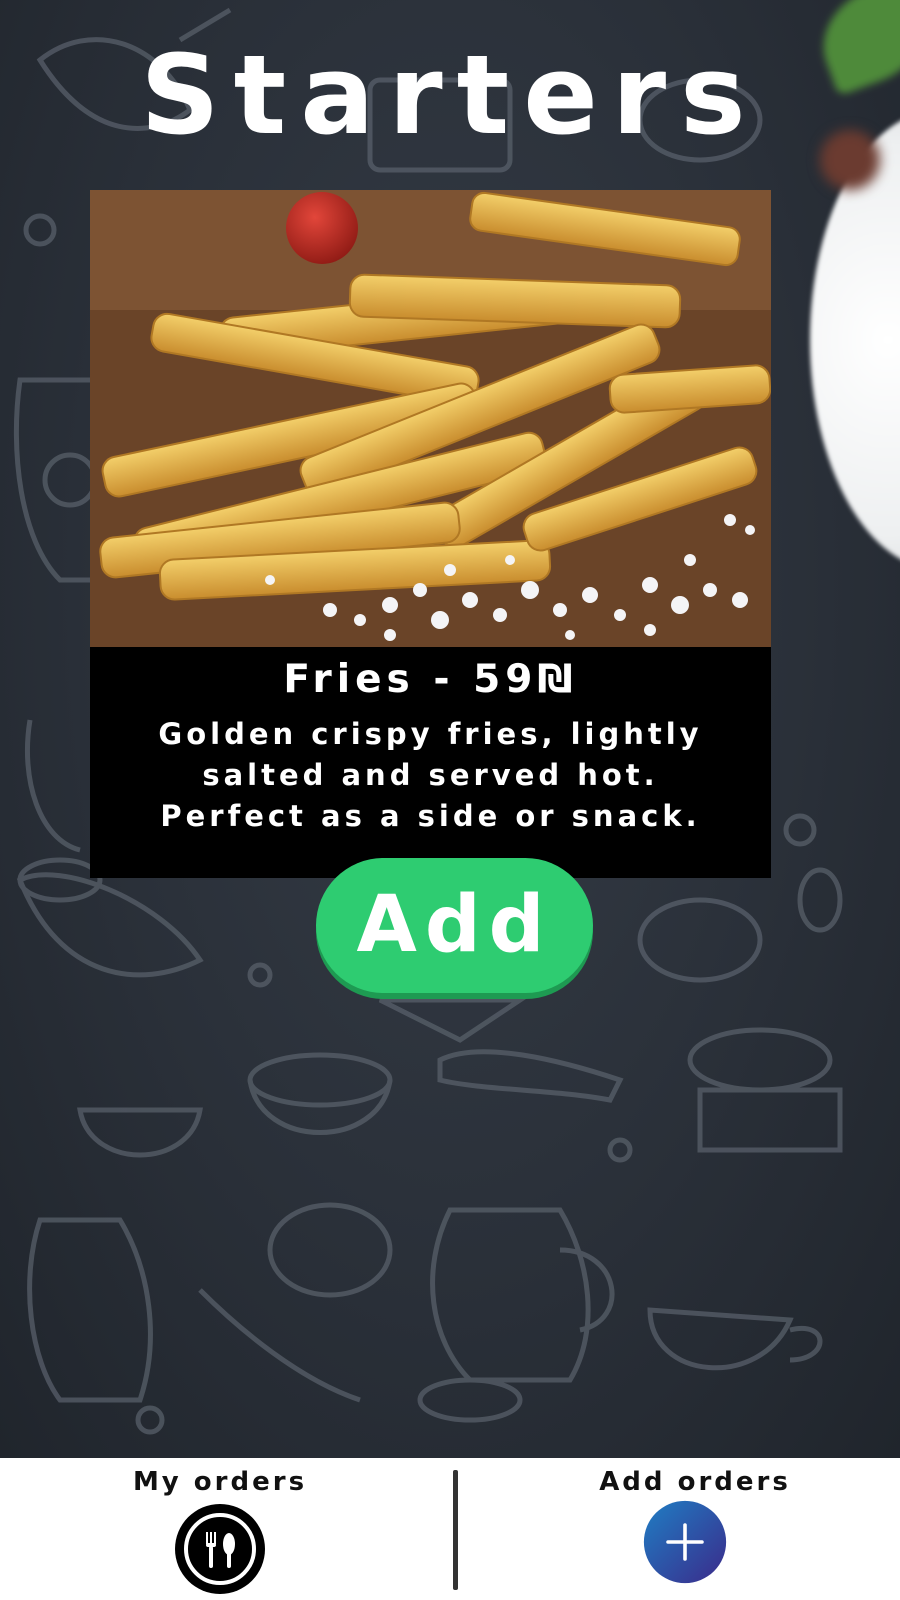  What do you see at coordinates (450, 95) in the screenshot?
I see `page-title: Starters` at bounding box center [450, 95].